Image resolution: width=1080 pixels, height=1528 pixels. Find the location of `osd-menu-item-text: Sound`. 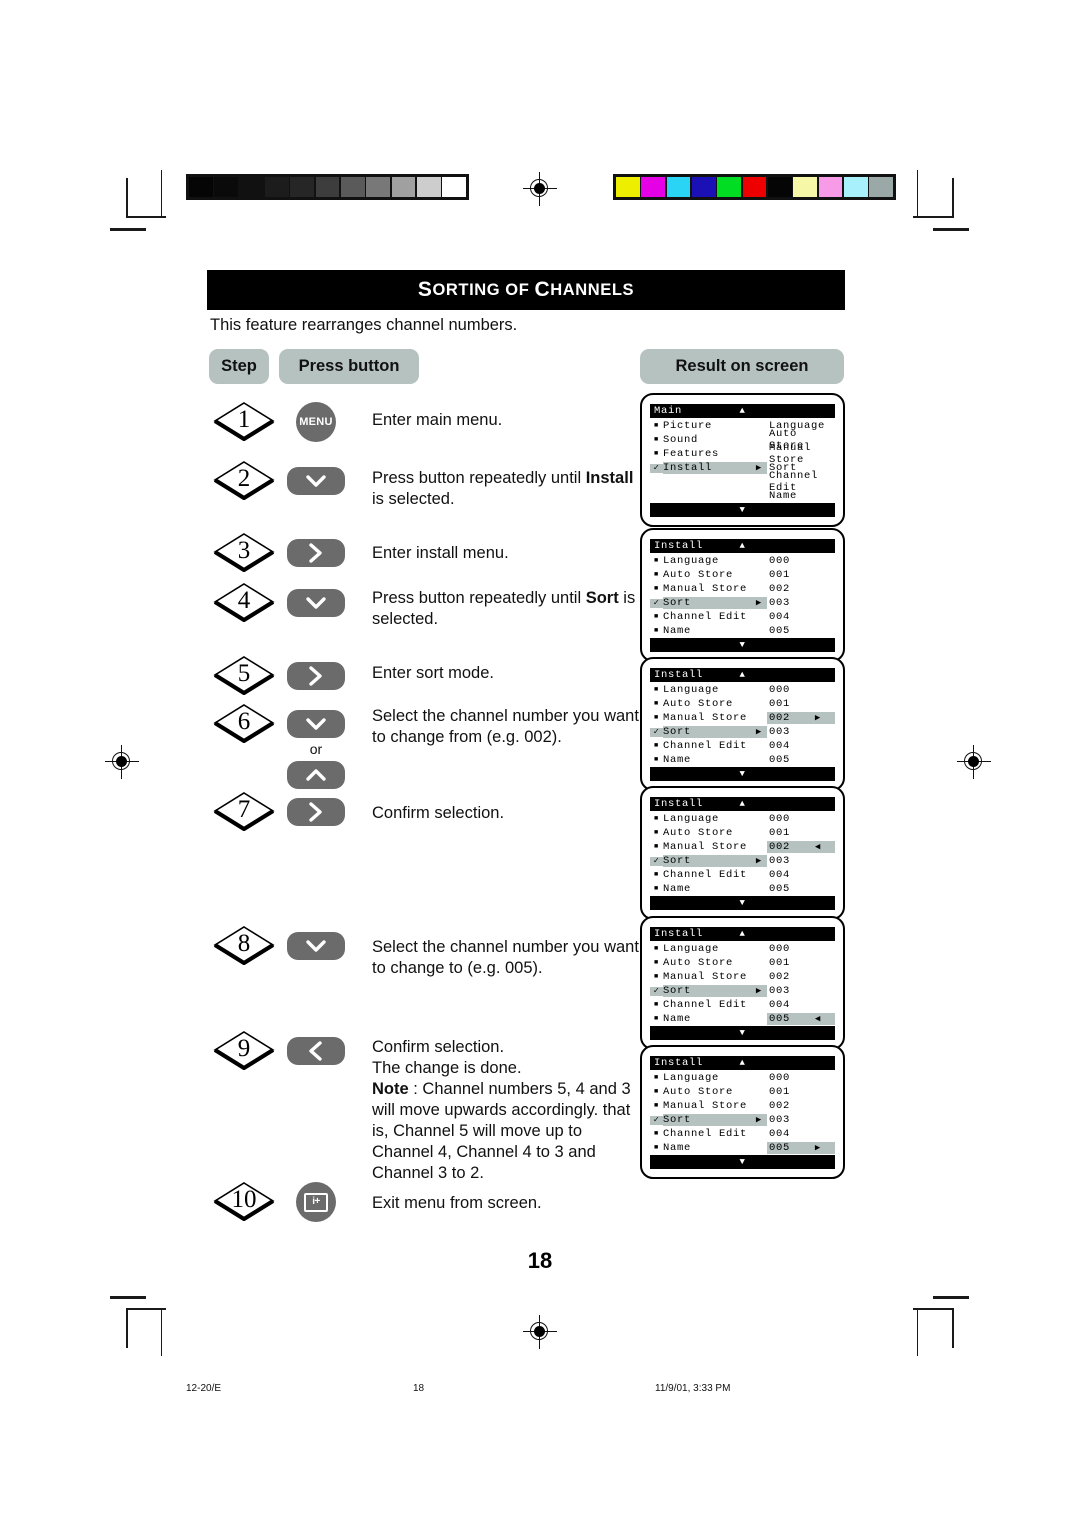

osd-menu-item-text: Sound is located at coordinates (681, 440).